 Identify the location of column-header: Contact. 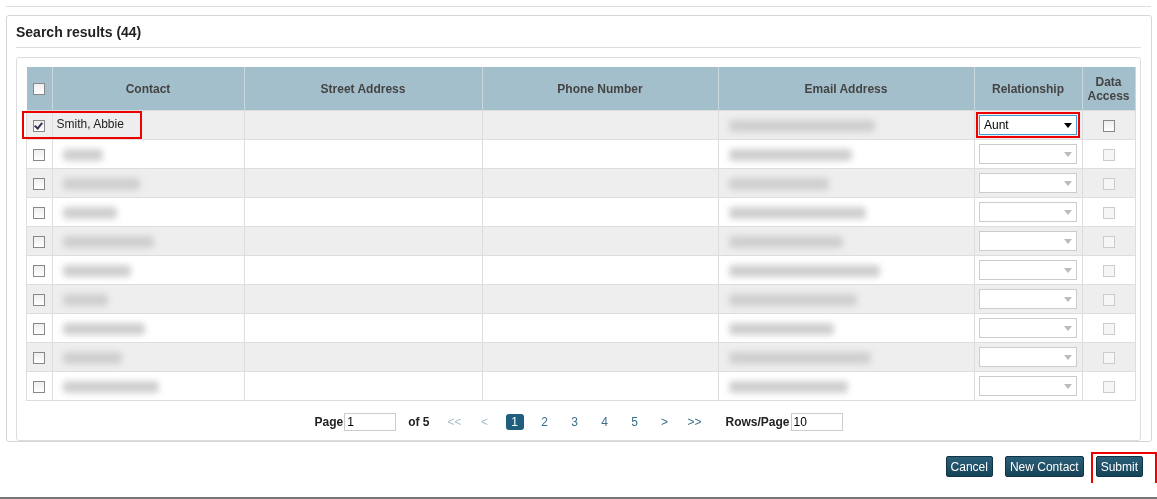
(148, 88).